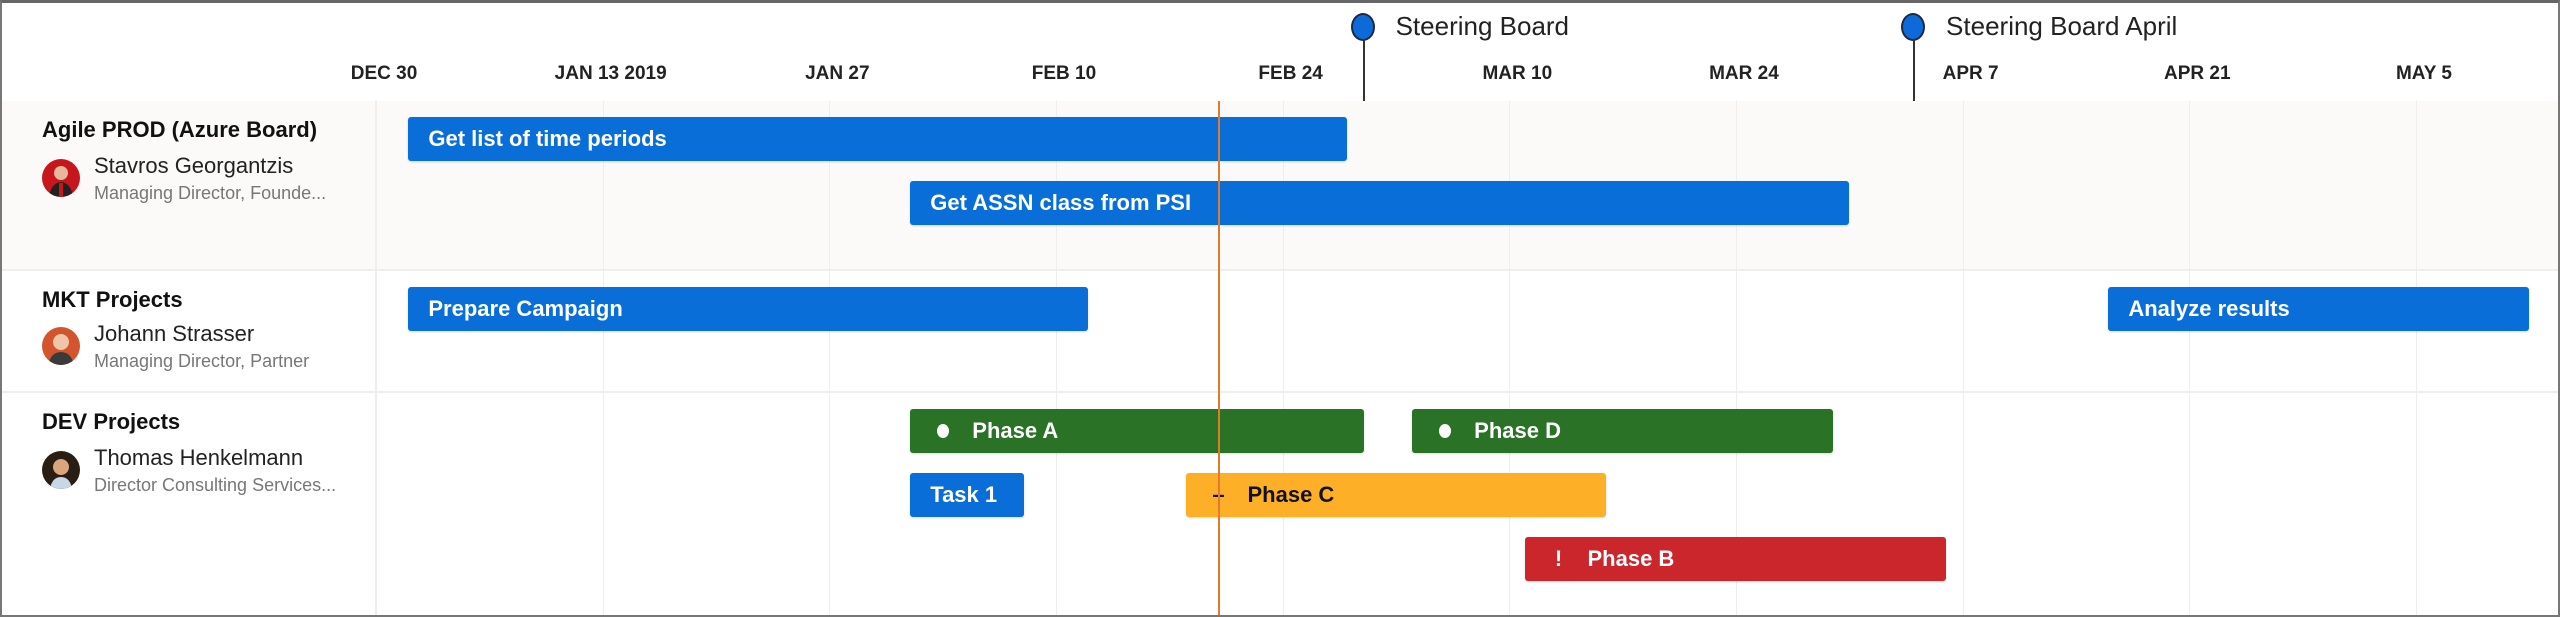 The image size is (2560, 617). Describe the element at coordinates (1396, 495) in the screenshot. I see `task-bar: –Phase C` at that location.